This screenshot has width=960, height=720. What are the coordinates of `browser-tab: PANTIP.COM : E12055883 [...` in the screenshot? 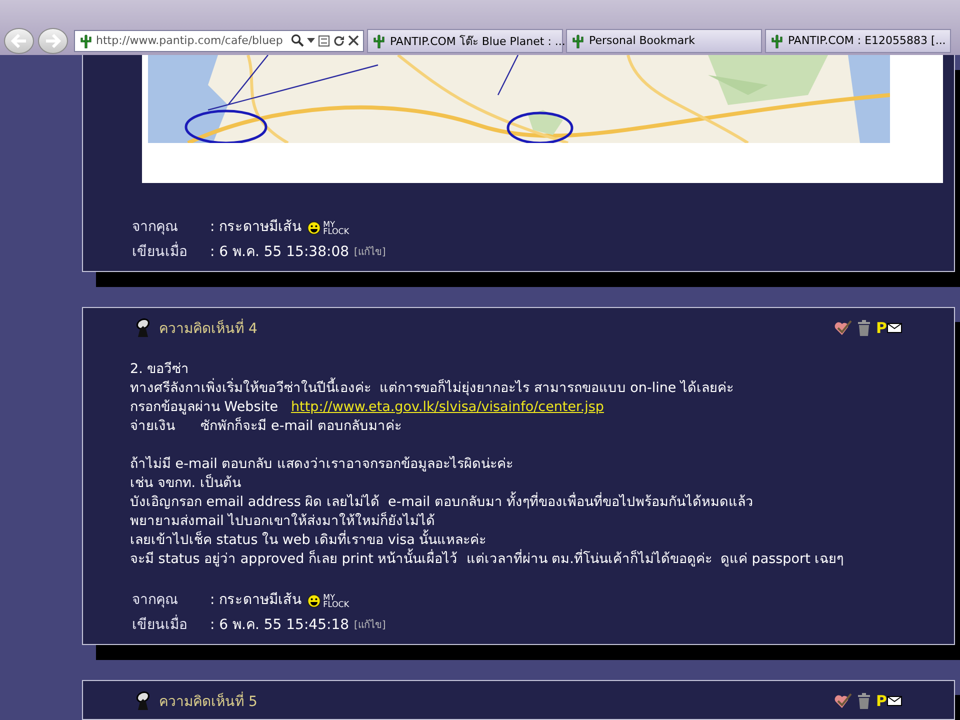 It's located at (858, 40).